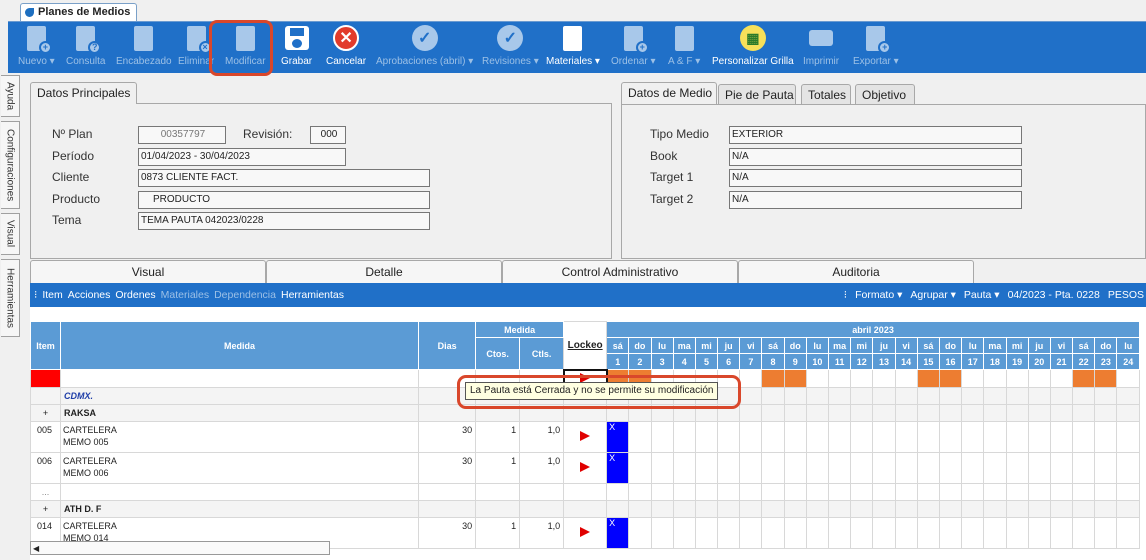 The height and width of the screenshot is (560, 1146). Describe the element at coordinates (10, 298) in the screenshot. I see `side-tab-herramientas: Herramientas` at that location.